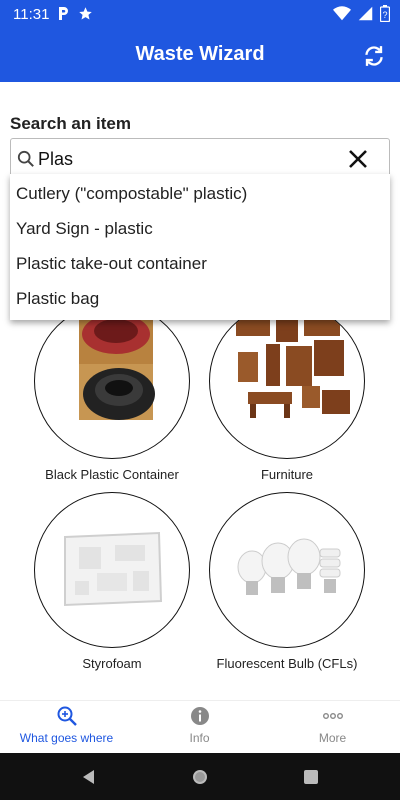 The width and height of the screenshot is (400, 800). Describe the element at coordinates (85, 13) in the screenshot. I see `star-icon` at that location.